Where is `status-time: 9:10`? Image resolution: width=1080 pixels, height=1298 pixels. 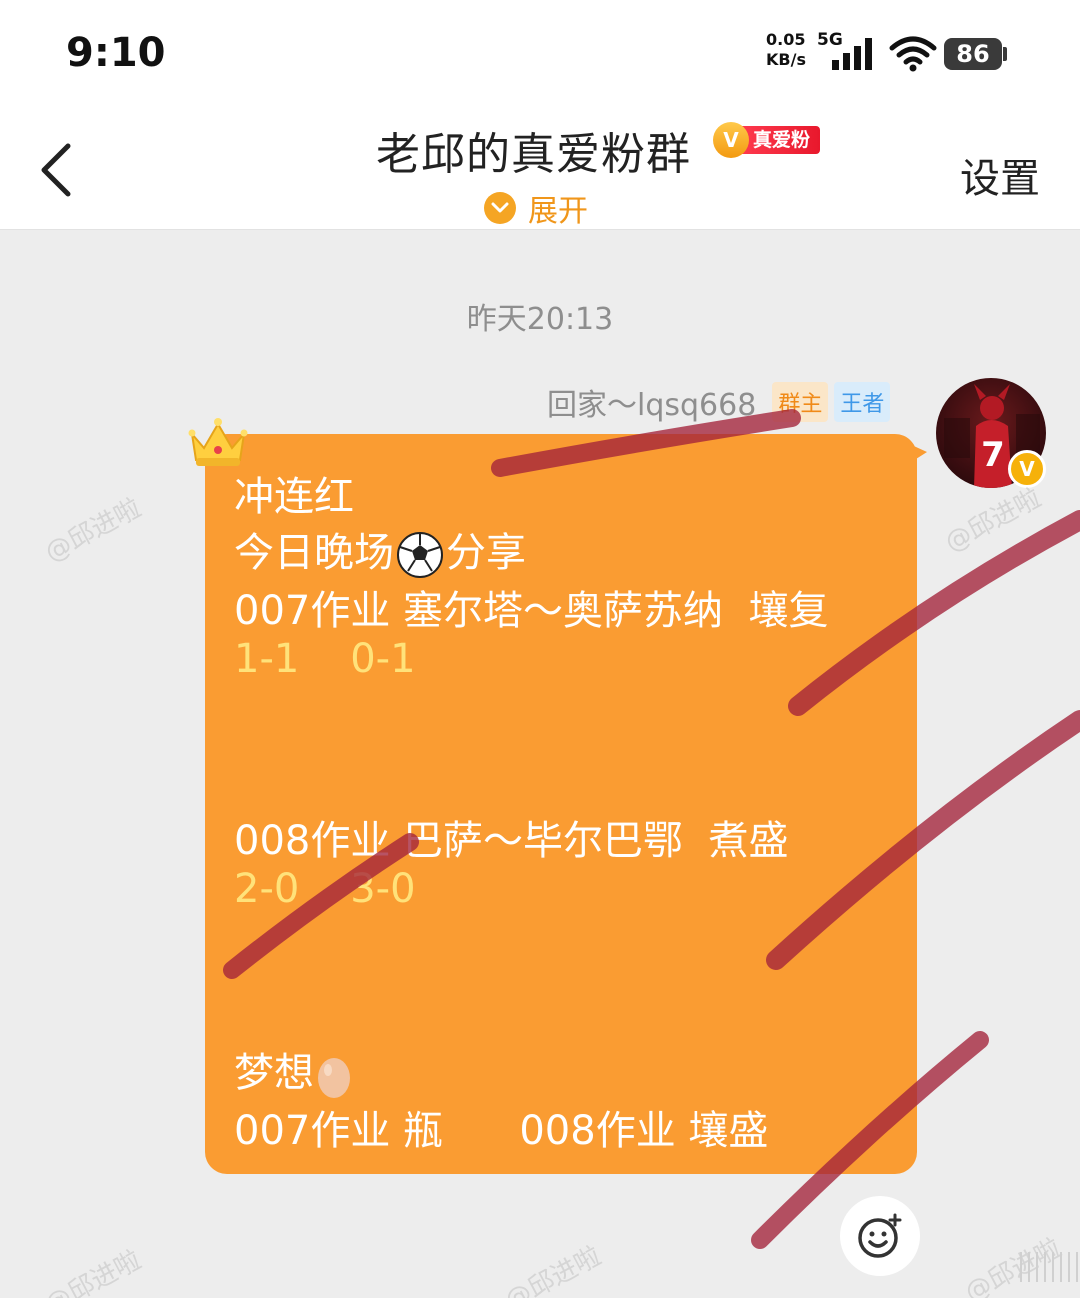
status-time: 9:10 is located at coordinates (116, 53).